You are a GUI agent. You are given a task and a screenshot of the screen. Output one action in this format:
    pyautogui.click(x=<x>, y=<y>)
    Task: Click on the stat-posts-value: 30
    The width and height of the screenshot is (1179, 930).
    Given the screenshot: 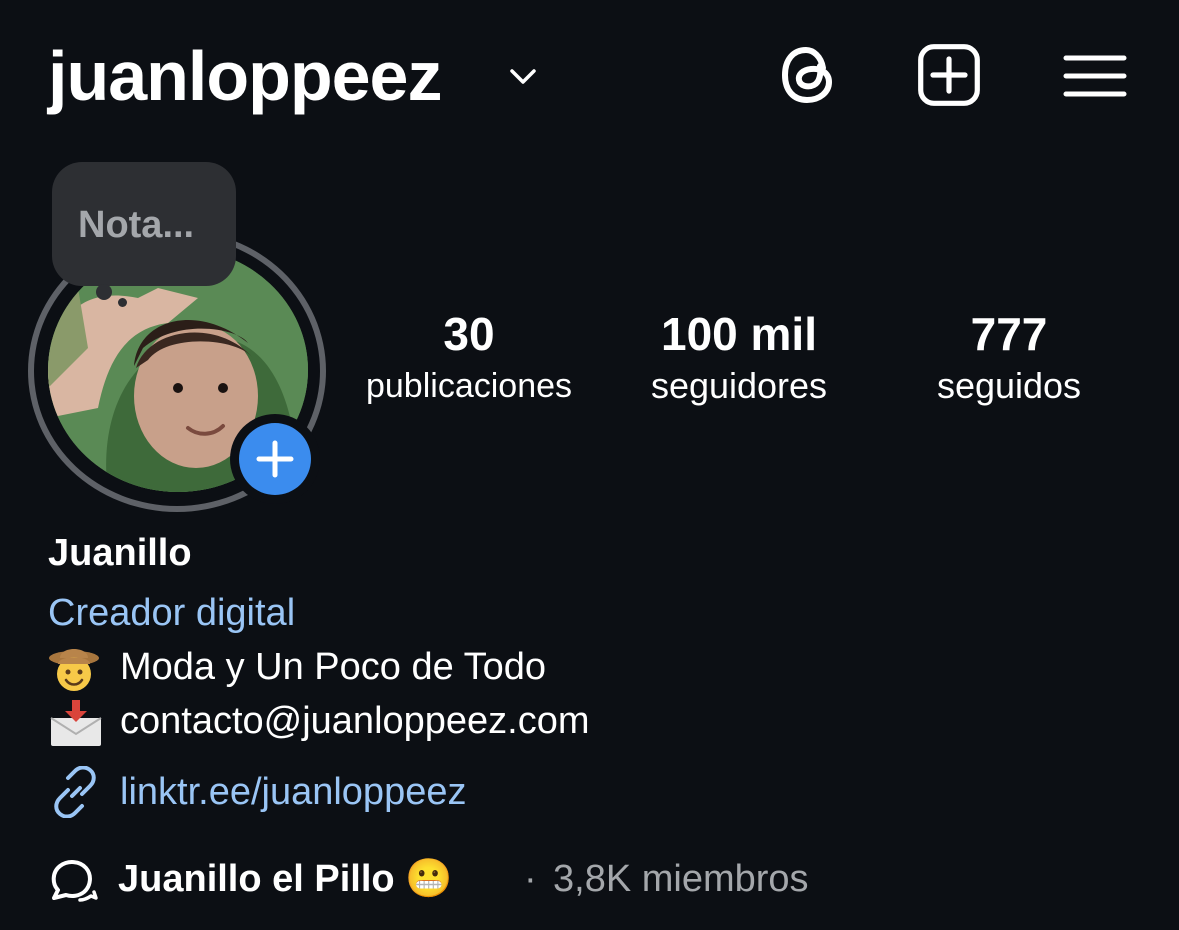 What is the action you would take?
    pyautogui.click(x=469, y=334)
    